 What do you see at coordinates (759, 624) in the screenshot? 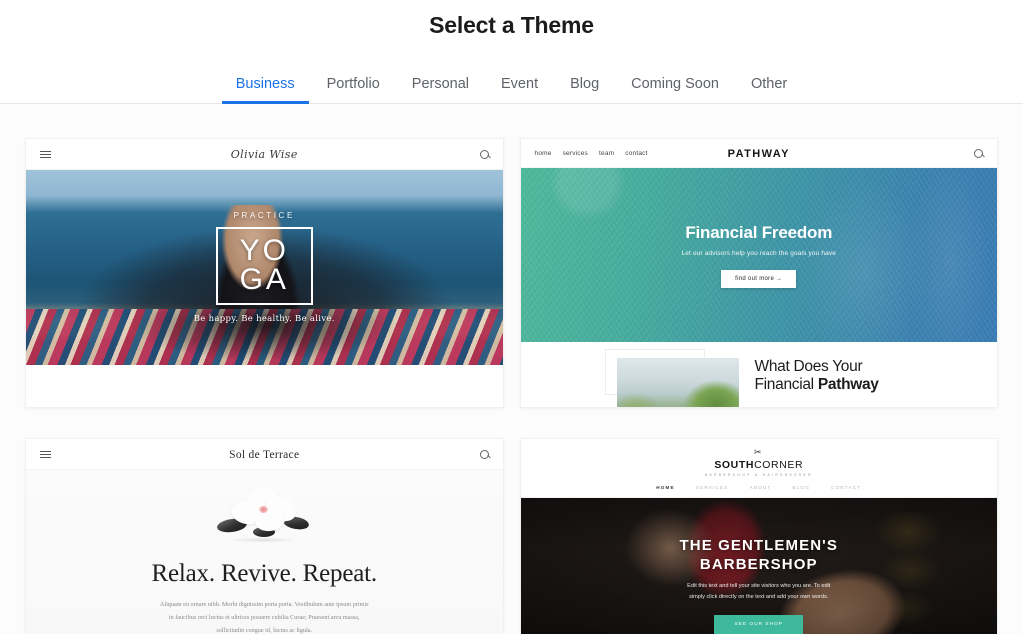
I see `southcorner-cta-button: SEE OUR SHOP` at bounding box center [759, 624].